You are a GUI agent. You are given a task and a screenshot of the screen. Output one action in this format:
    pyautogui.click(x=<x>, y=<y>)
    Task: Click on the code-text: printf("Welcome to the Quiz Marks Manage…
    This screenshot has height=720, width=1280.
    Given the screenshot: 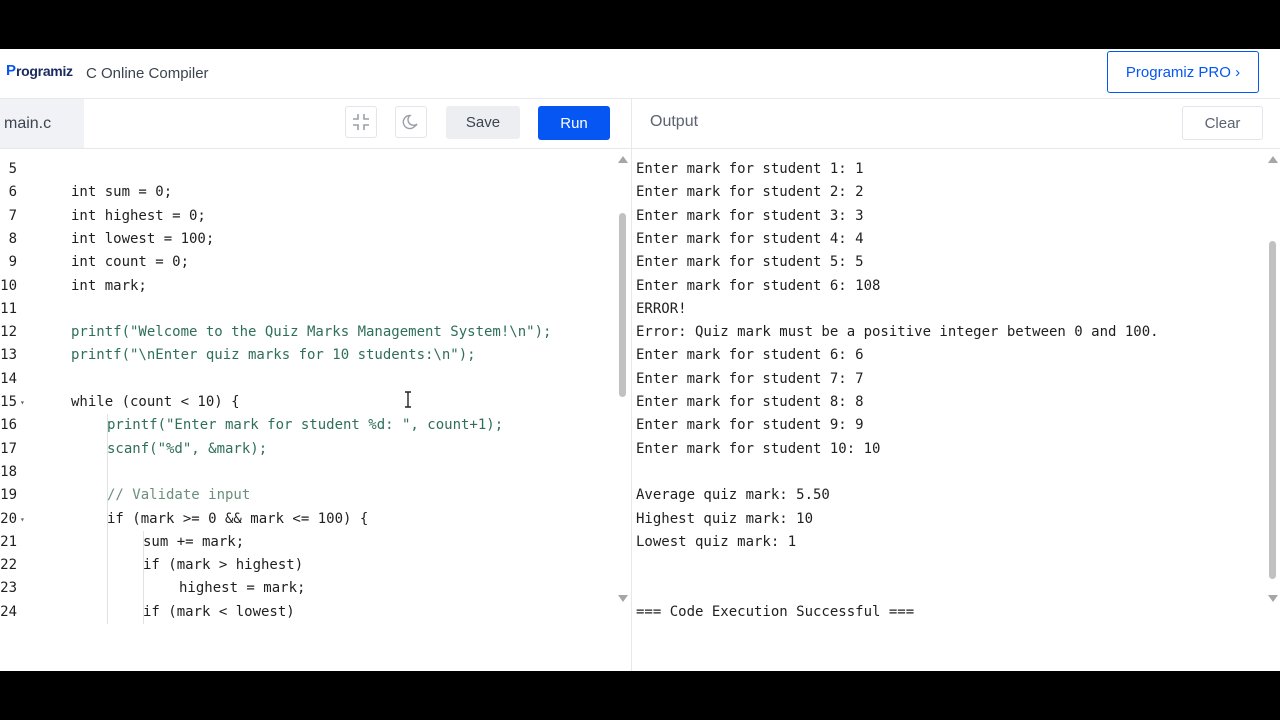 What is the action you would take?
    pyautogui.click(x=311, y=332)
    